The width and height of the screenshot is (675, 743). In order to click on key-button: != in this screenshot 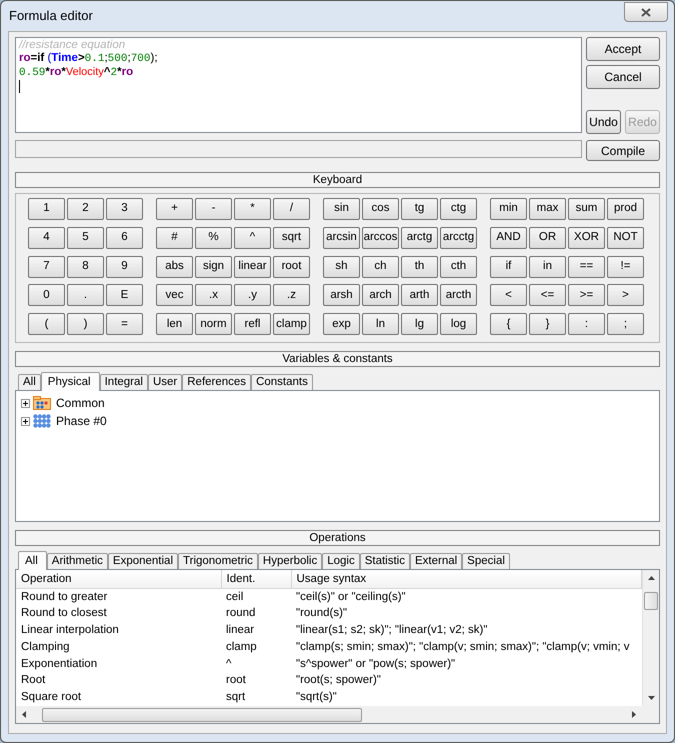, I will do `click(625, 267)`.